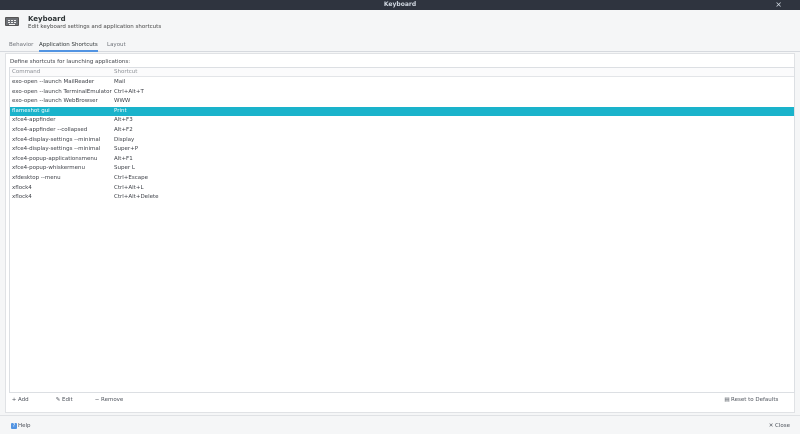 Image resolution: width=800 pixels, height=434 pixels. I want to click on close-button-label: Close, so click(782, 426).